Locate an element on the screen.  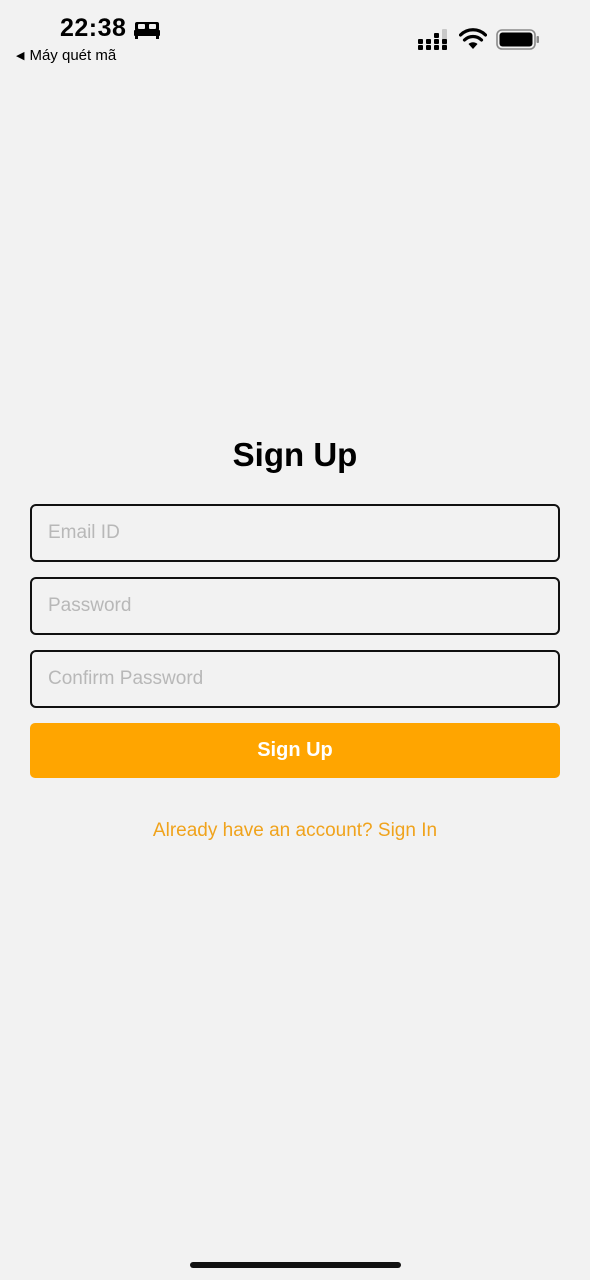
sign-up-button: Sign Up is located at coordinates (295, 750).